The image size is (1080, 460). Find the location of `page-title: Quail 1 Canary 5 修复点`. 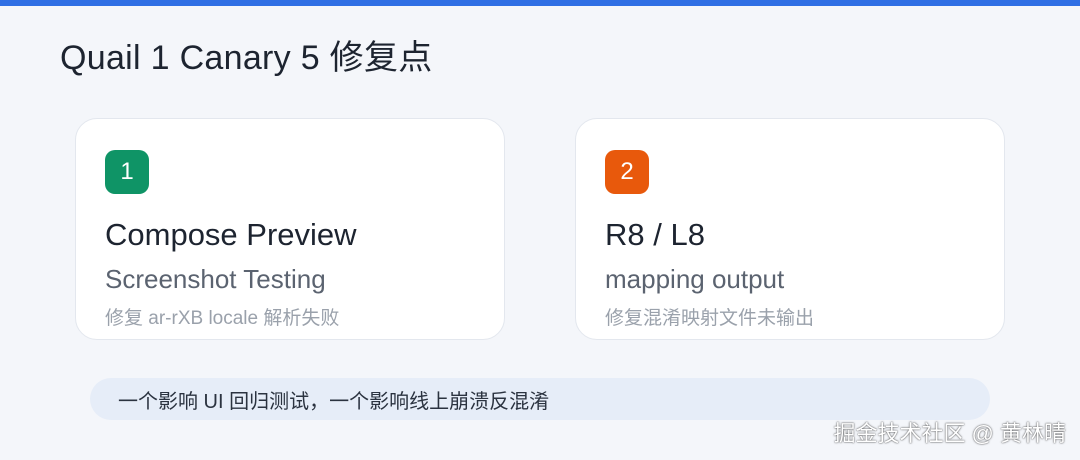

page-title: Quail 1 Canary 5 修复点 is located at coordinates (246, 58).